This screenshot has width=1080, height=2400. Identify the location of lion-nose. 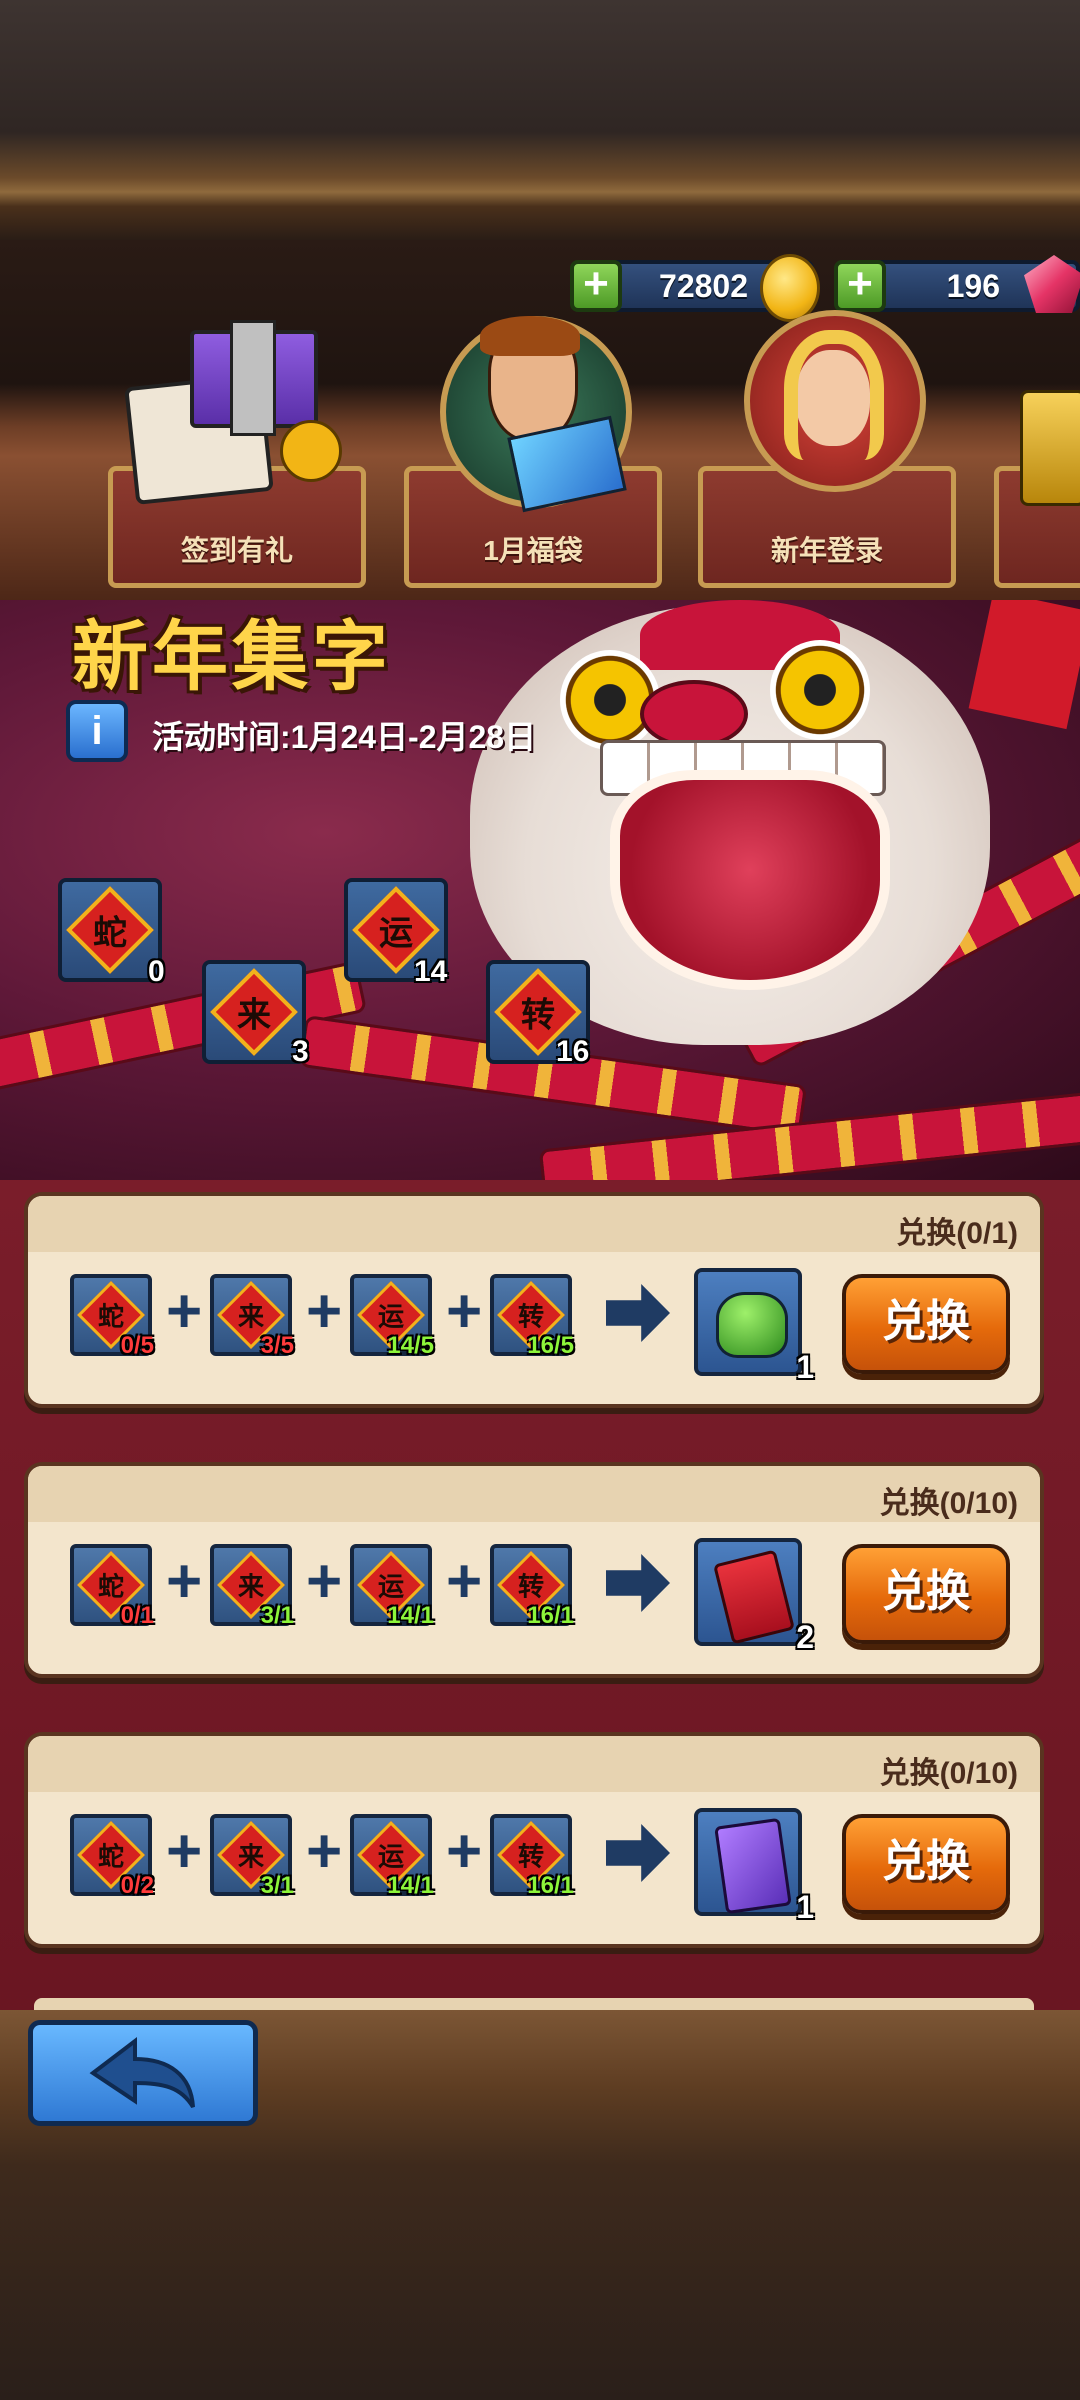
(694, 714).